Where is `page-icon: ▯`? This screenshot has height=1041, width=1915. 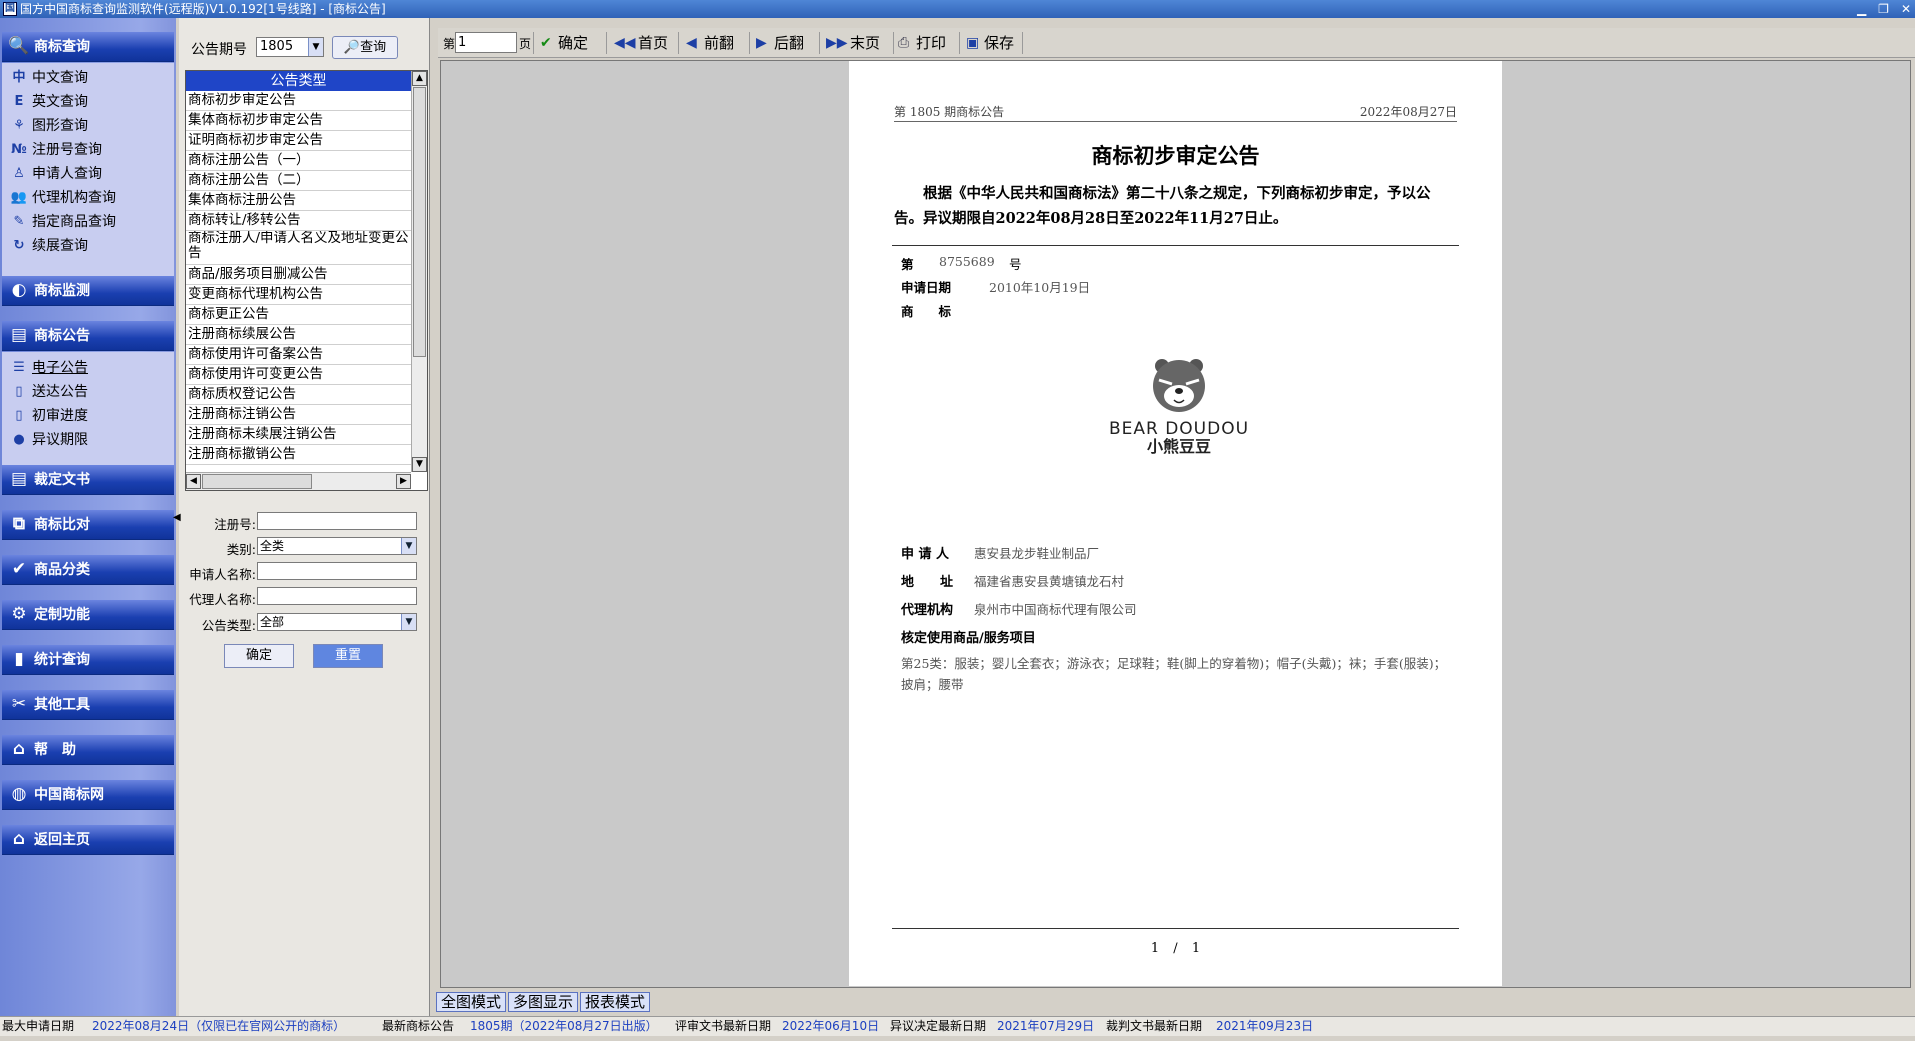
page-icon: ▯ is located at coordinates (19, 391).